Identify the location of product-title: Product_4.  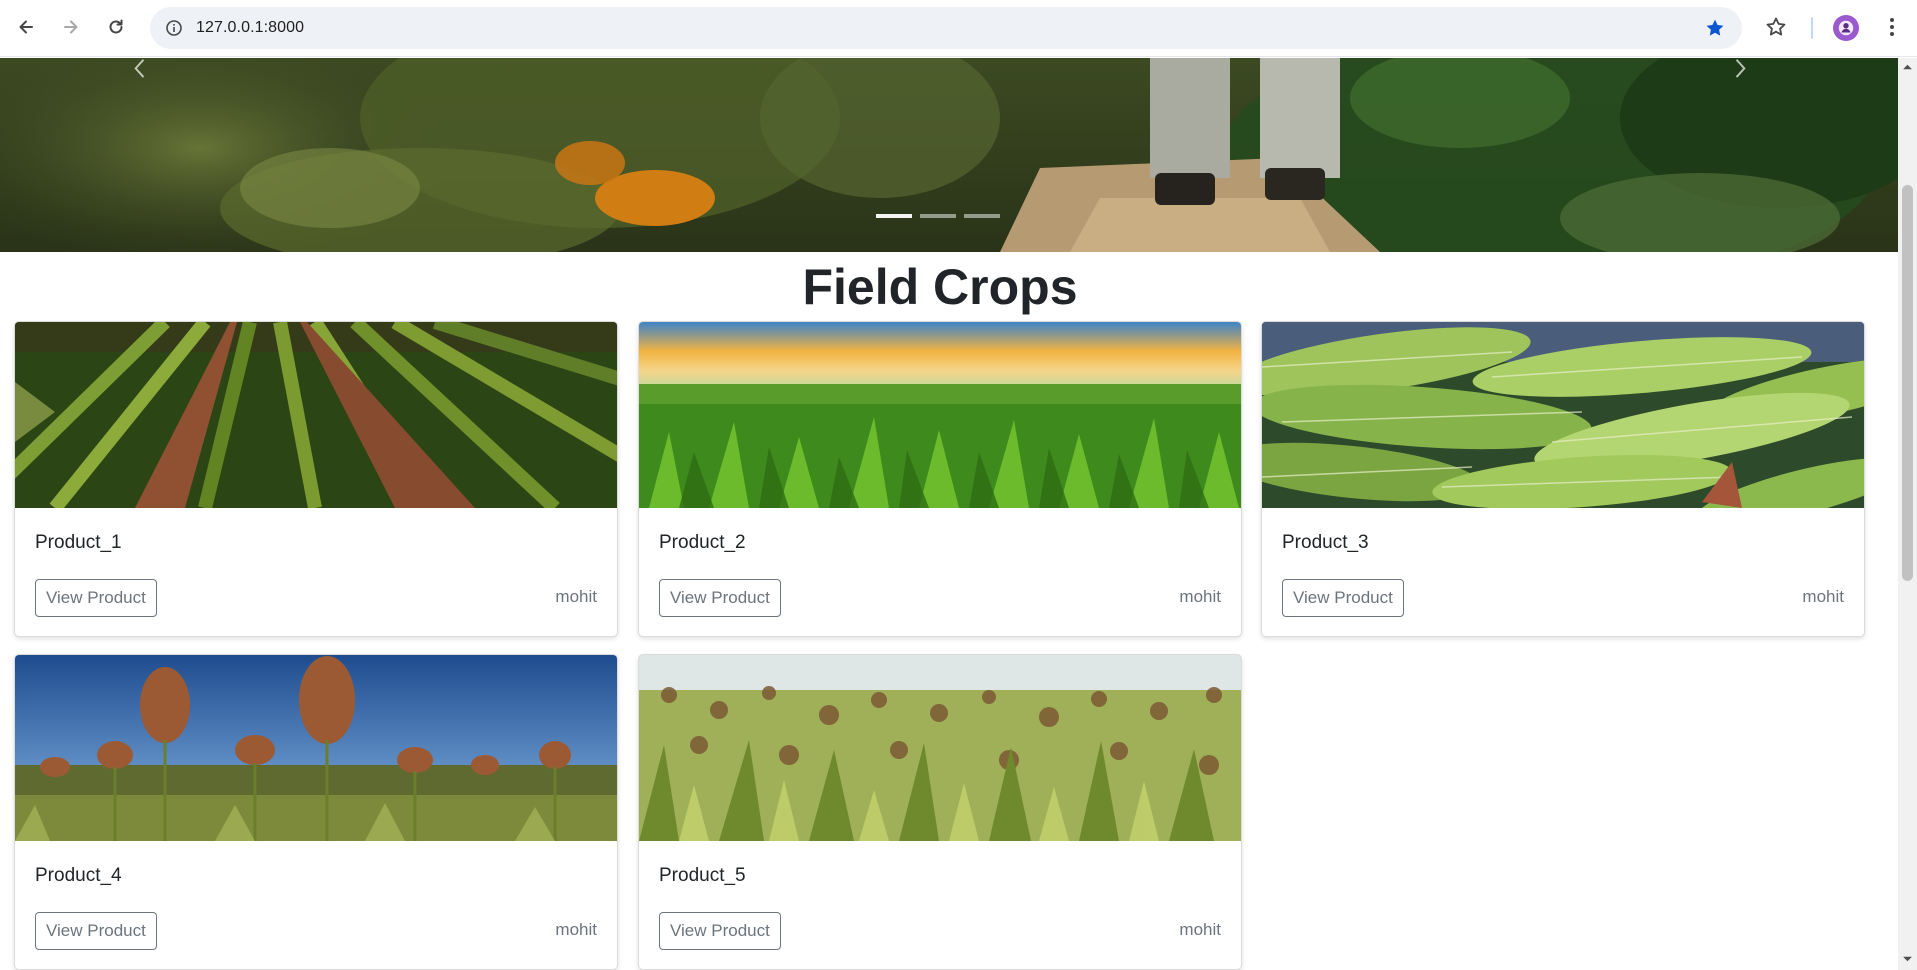
(78, 875).